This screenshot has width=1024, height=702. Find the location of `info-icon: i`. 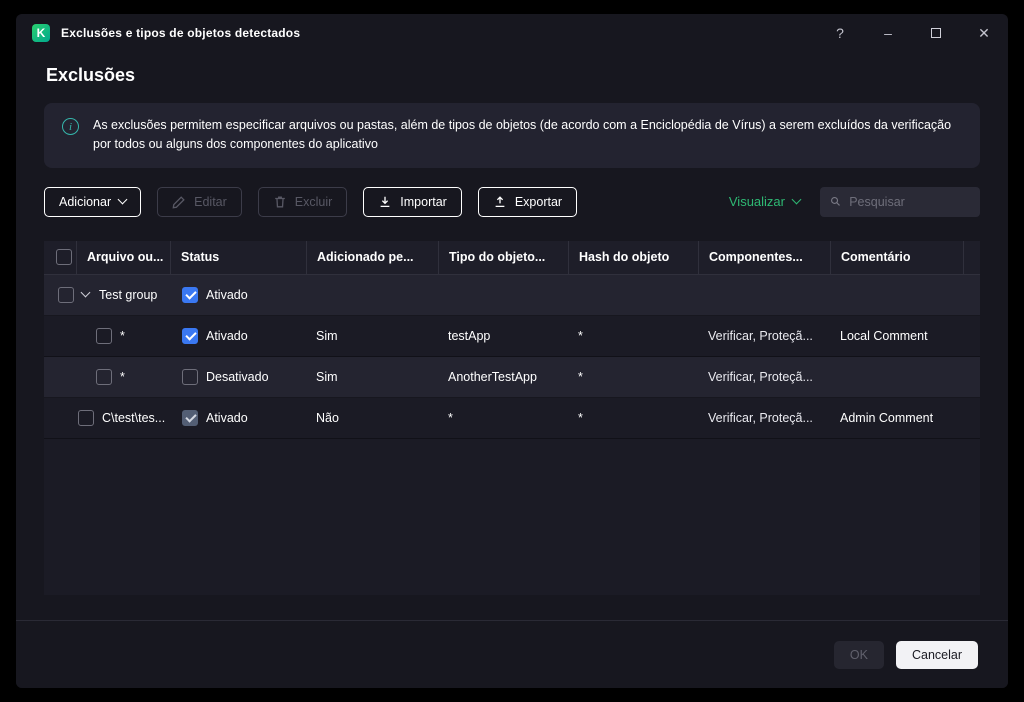

info-icon: i is located at coordinates (70, 126).